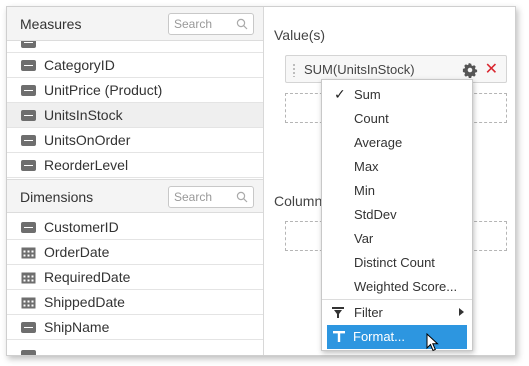 This screenshot has width=529, height=366. Describe the element at coordinates (491, 69) in the screenshot. I see `remove-icon: ✕` at that location.